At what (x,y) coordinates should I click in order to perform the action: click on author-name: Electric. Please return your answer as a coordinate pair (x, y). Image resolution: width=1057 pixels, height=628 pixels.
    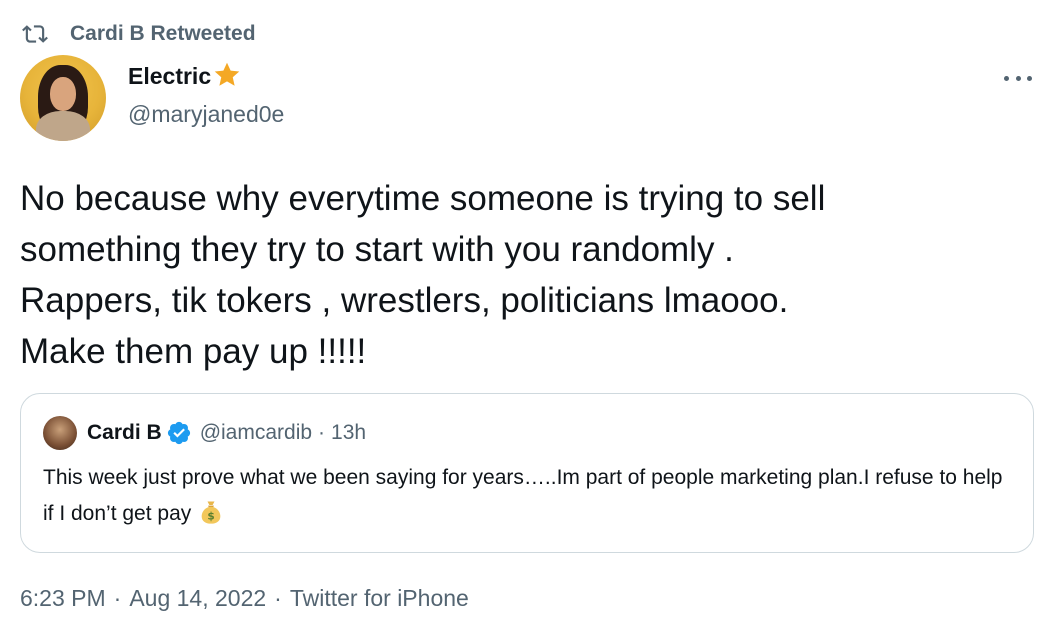
    Looking at the image, I should click on (169, 76).